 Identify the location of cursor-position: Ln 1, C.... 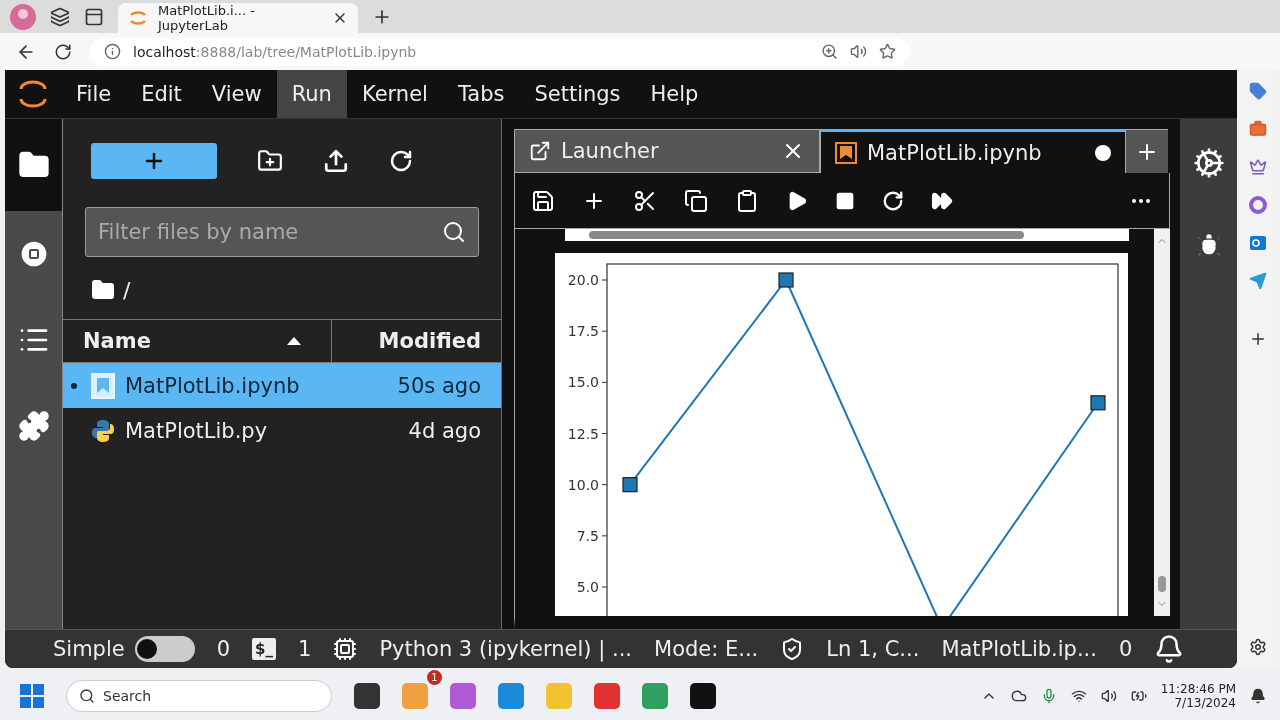
(873, 649).